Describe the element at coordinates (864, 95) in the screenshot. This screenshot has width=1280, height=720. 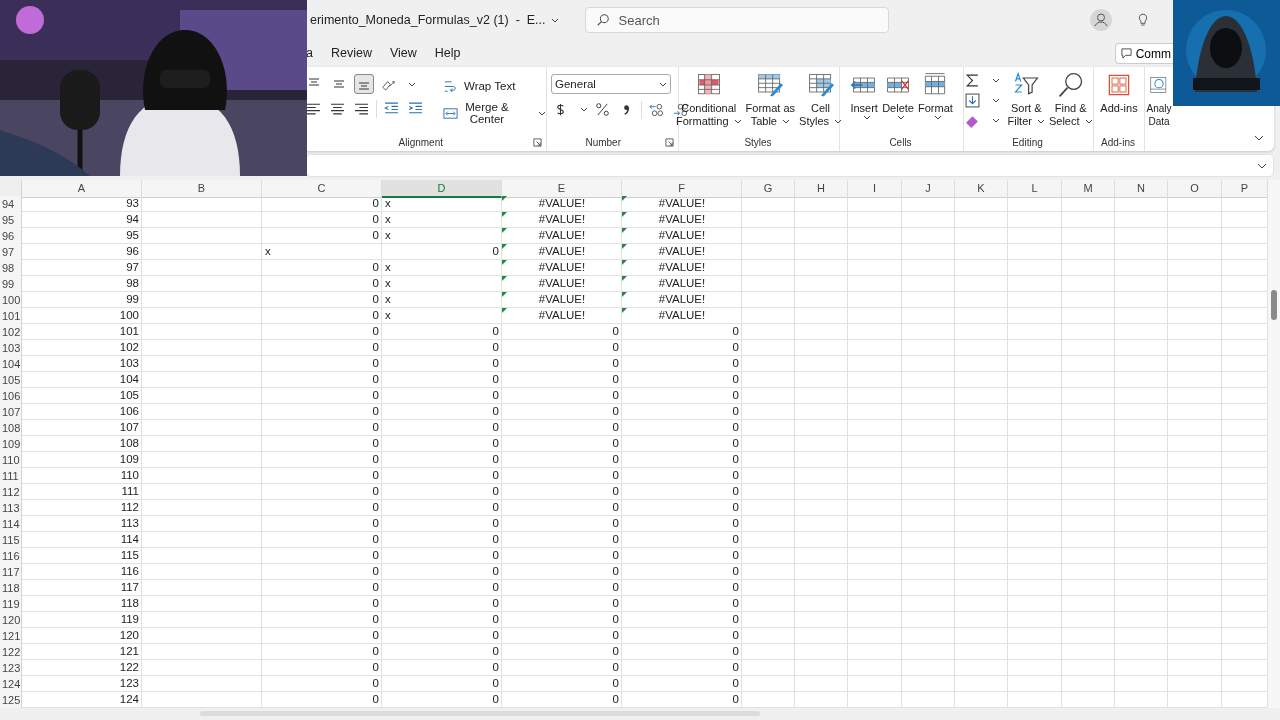
I see `ribbon-button: Insert` at that location.